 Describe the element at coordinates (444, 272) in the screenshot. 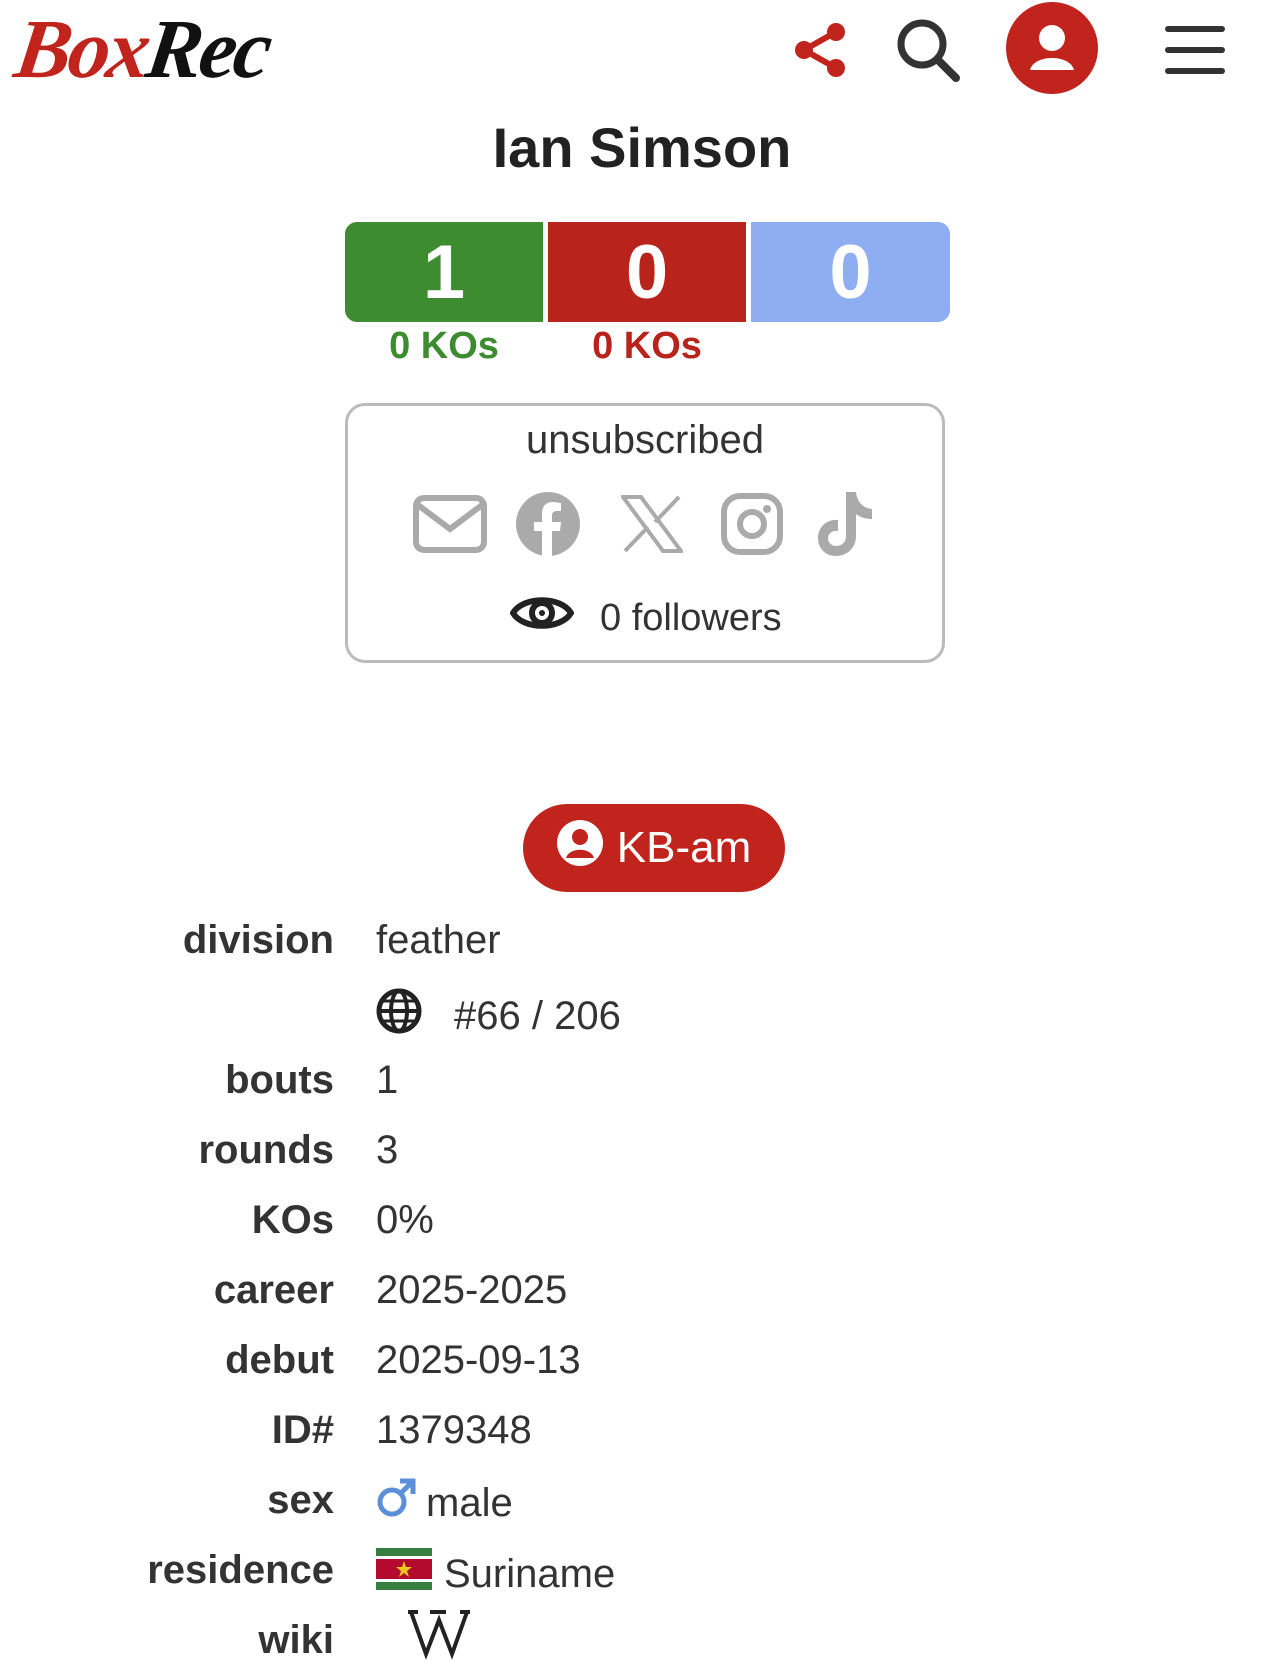

I see `wins-count: 1` at that location.